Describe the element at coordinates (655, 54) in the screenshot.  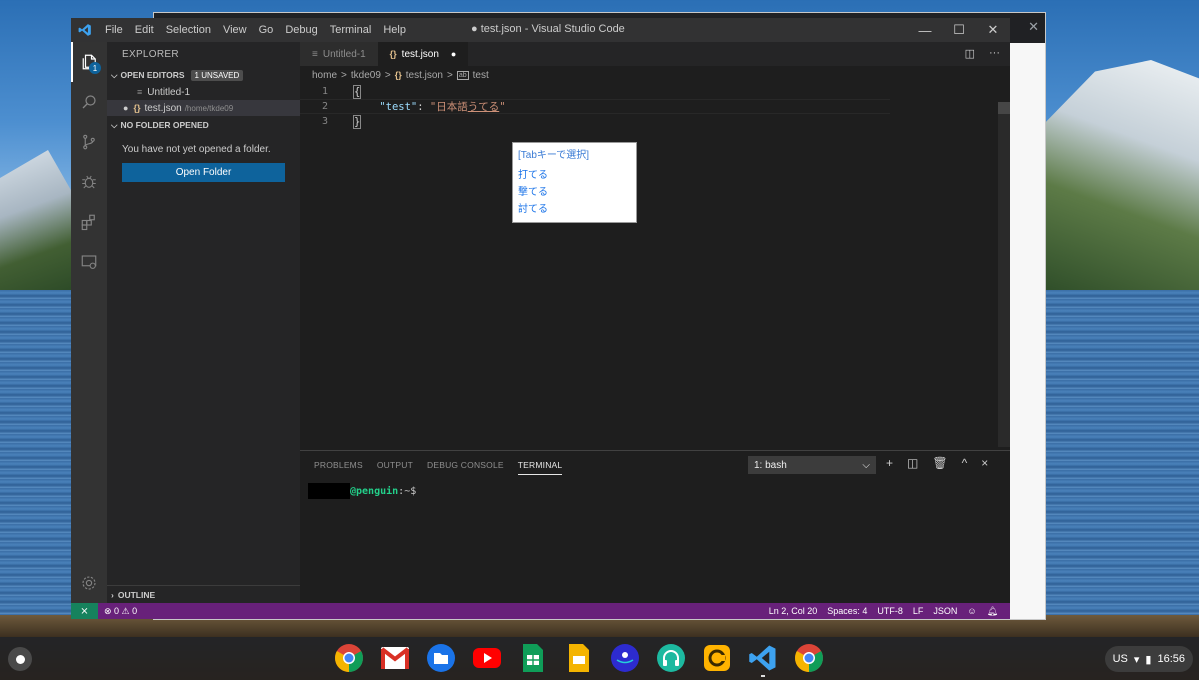
I see `editor-tabs: ≡ Untitled-1 {} test.json ● ◫ ···` at that location.